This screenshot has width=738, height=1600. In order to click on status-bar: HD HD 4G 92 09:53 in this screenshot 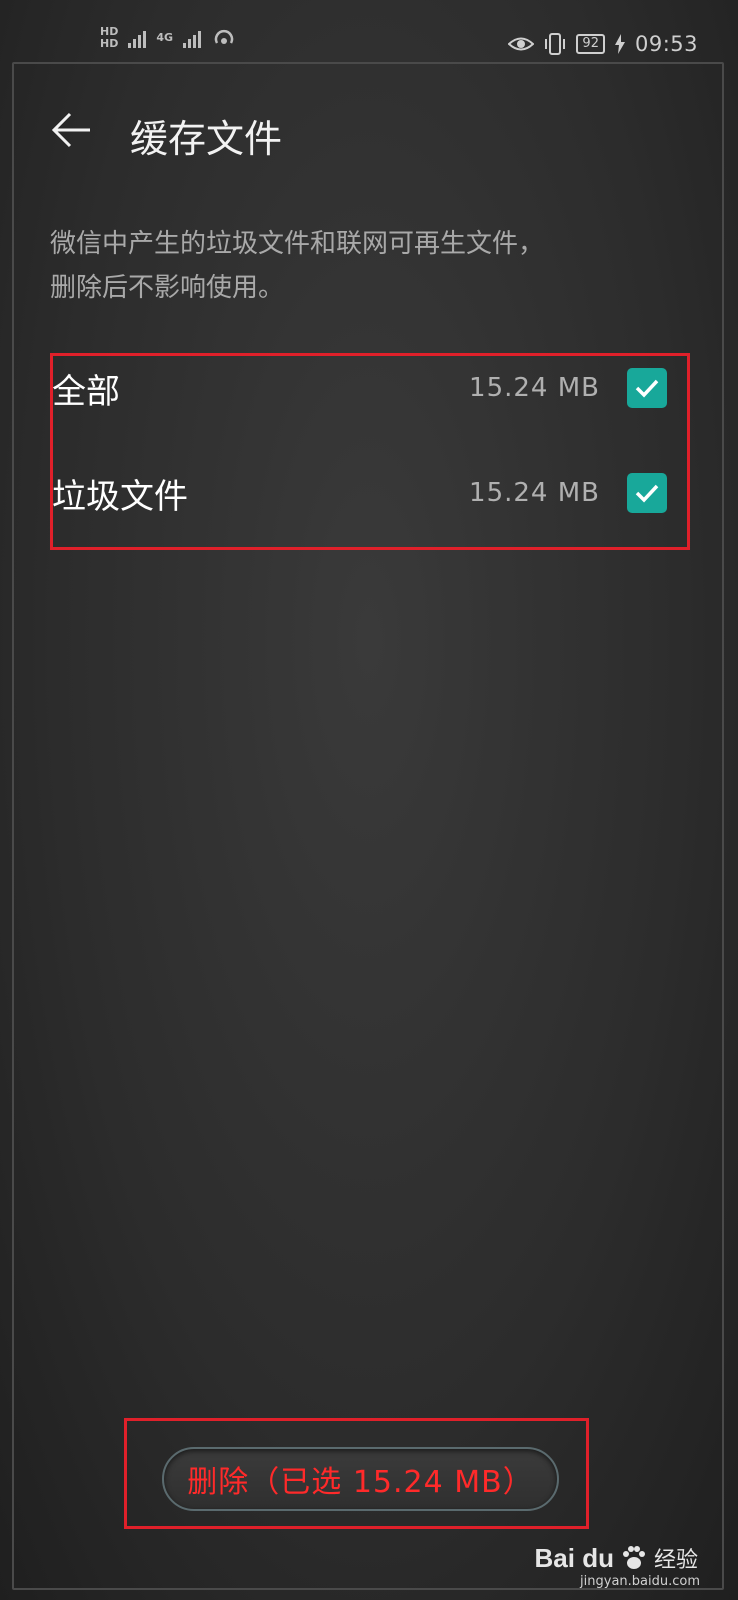, I will do `click(369, 46)`.